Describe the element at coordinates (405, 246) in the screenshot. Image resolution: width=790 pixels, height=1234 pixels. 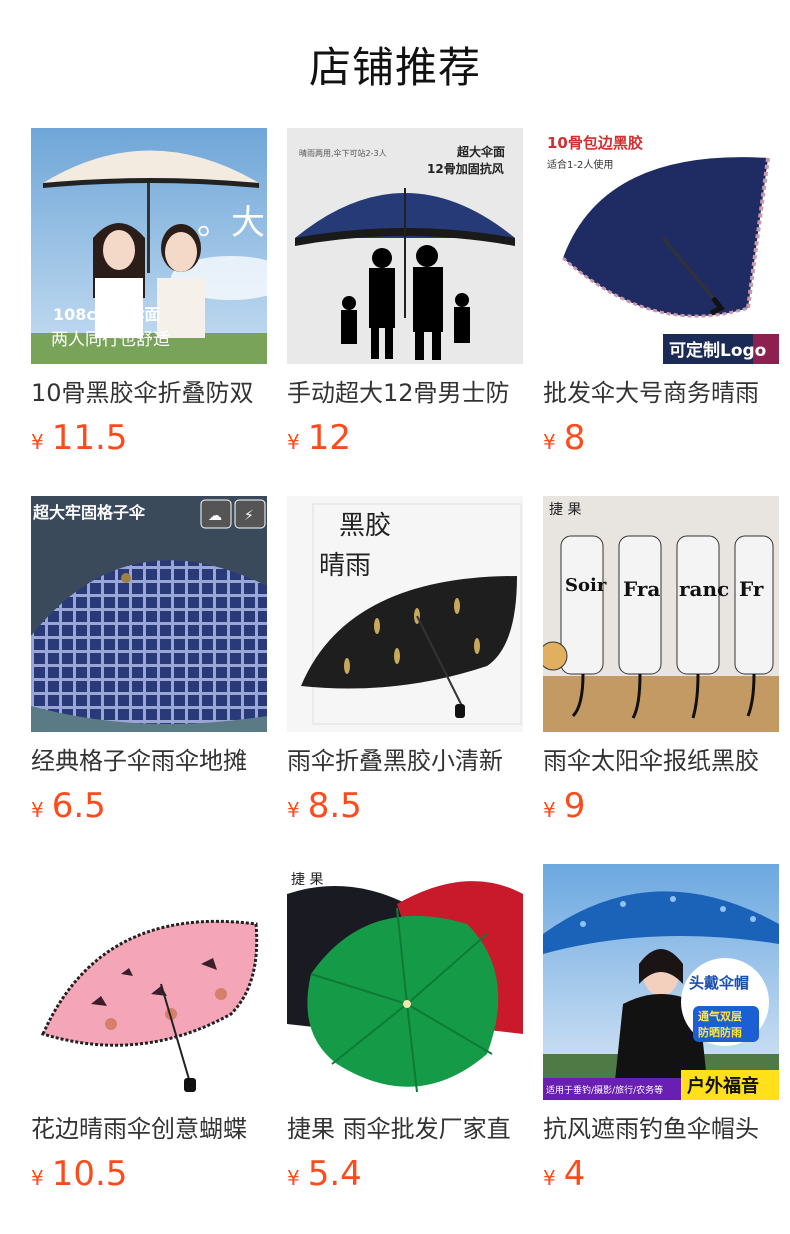
I see `product-image: 晴雨两用,伞下可站2-3人 超大伞面 12骨加固抗风` at that location.